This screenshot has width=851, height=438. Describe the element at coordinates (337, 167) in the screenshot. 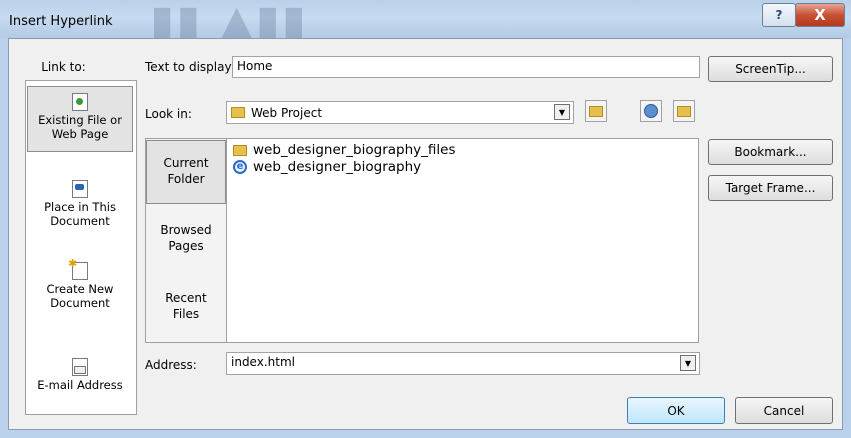

I see `file-name: web_designer_biography` at that location.